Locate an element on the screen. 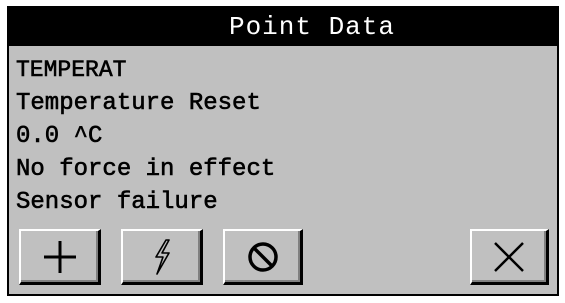 This screenshot has height=303, width=565. add-button is located at coordinates (60, 257).